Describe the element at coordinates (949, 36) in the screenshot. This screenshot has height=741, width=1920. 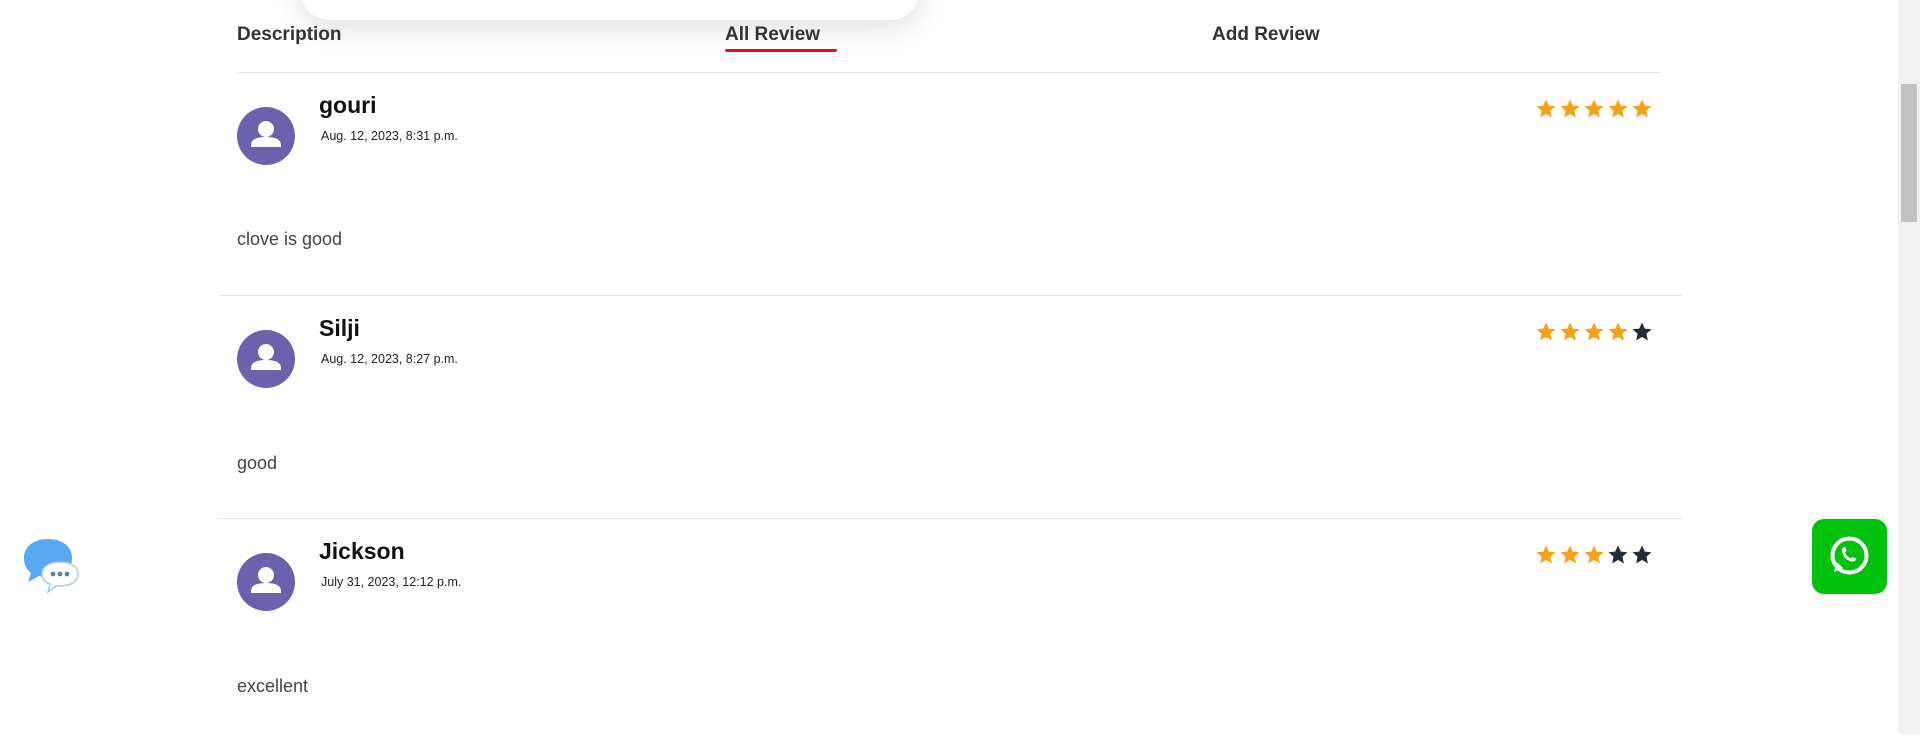
I see `review-tabs: Description All Review Add Review` at that location.